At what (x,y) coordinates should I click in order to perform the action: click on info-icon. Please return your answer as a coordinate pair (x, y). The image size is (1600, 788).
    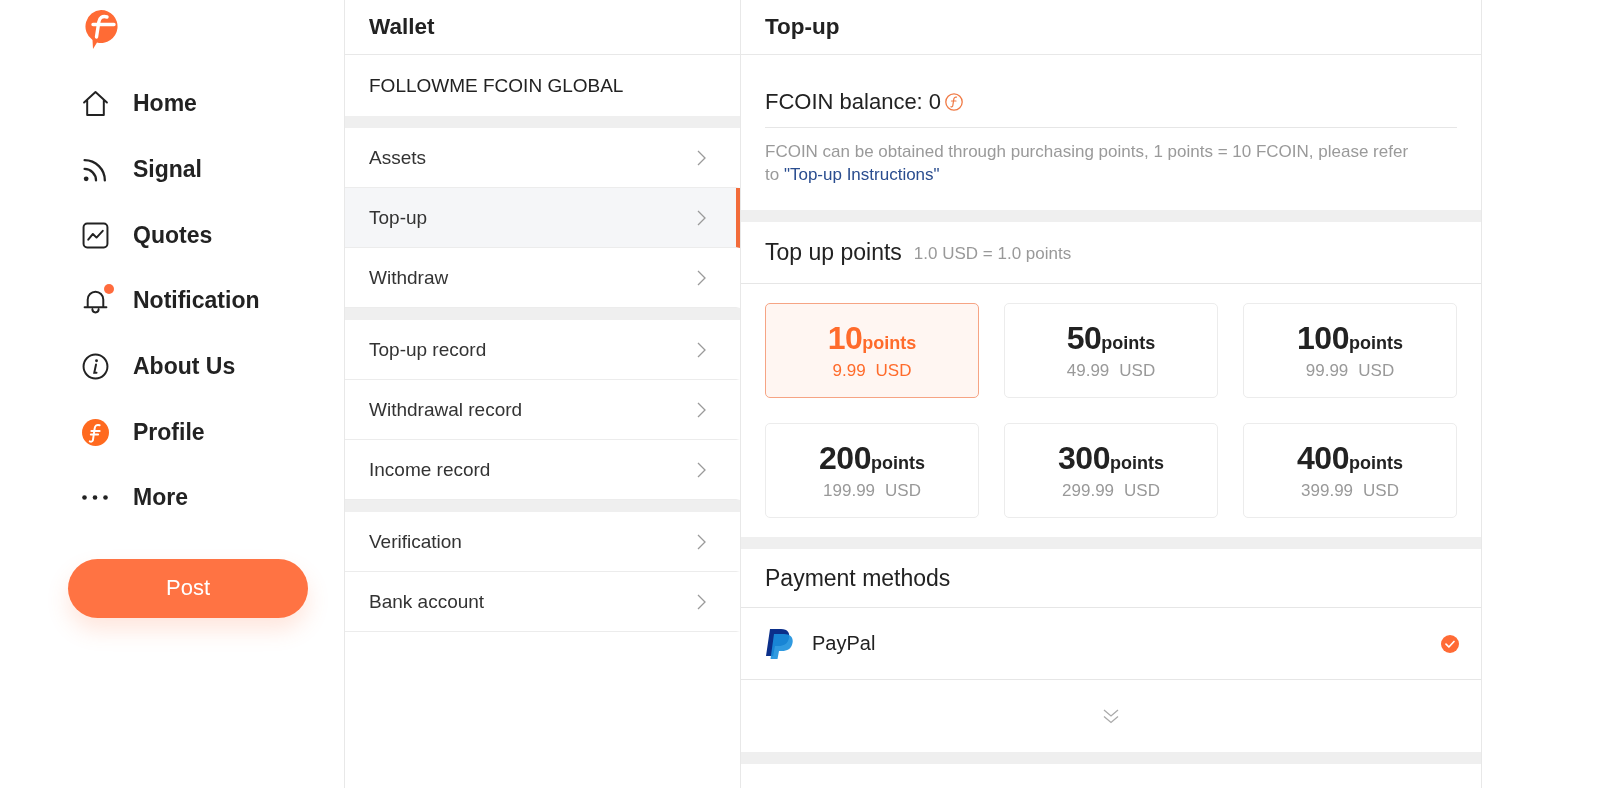
    Looking at the image, I should click on (95, 367).